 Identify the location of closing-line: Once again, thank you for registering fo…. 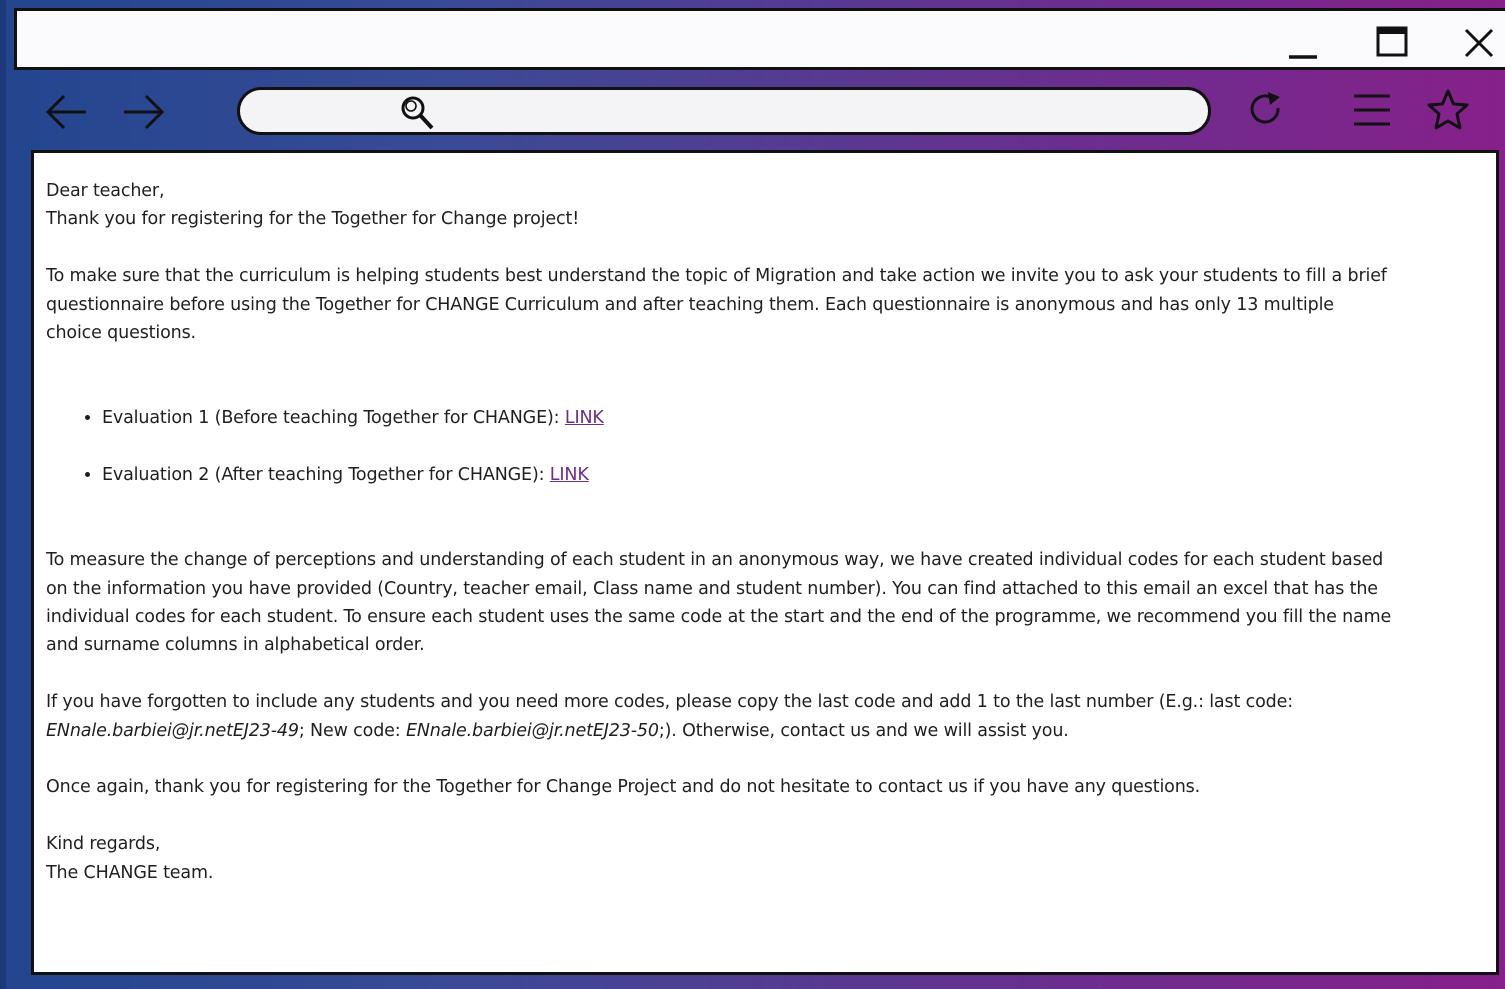
(623, 787).